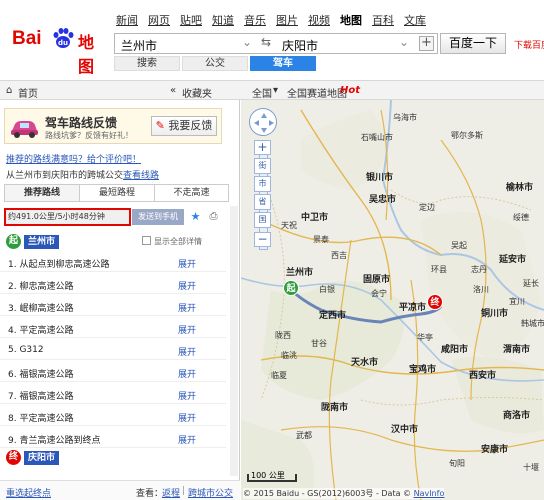  What do you see at coordinates (73, 158) in the screenshot?
I see `rate-route-link: 推荐的路线满意吗？给个评价吧！` at bounding box center [73, 158].